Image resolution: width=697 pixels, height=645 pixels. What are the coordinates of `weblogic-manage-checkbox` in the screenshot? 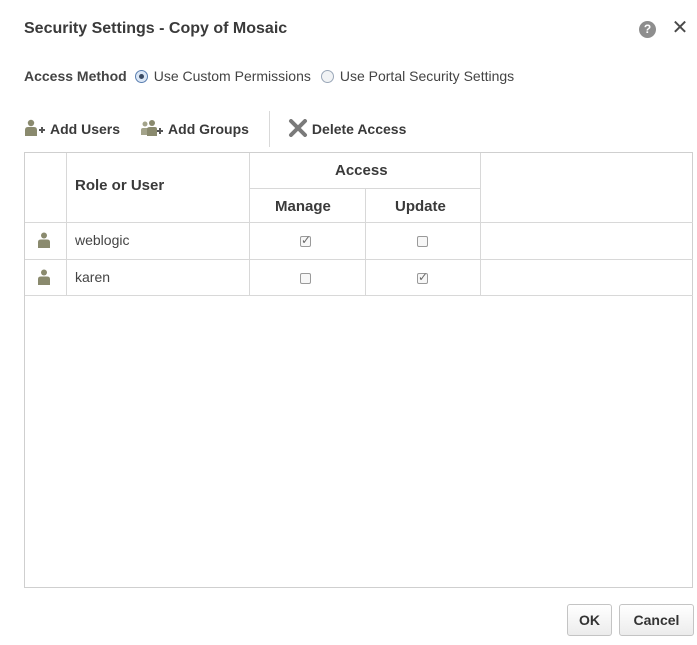 It's located at (305, 240).